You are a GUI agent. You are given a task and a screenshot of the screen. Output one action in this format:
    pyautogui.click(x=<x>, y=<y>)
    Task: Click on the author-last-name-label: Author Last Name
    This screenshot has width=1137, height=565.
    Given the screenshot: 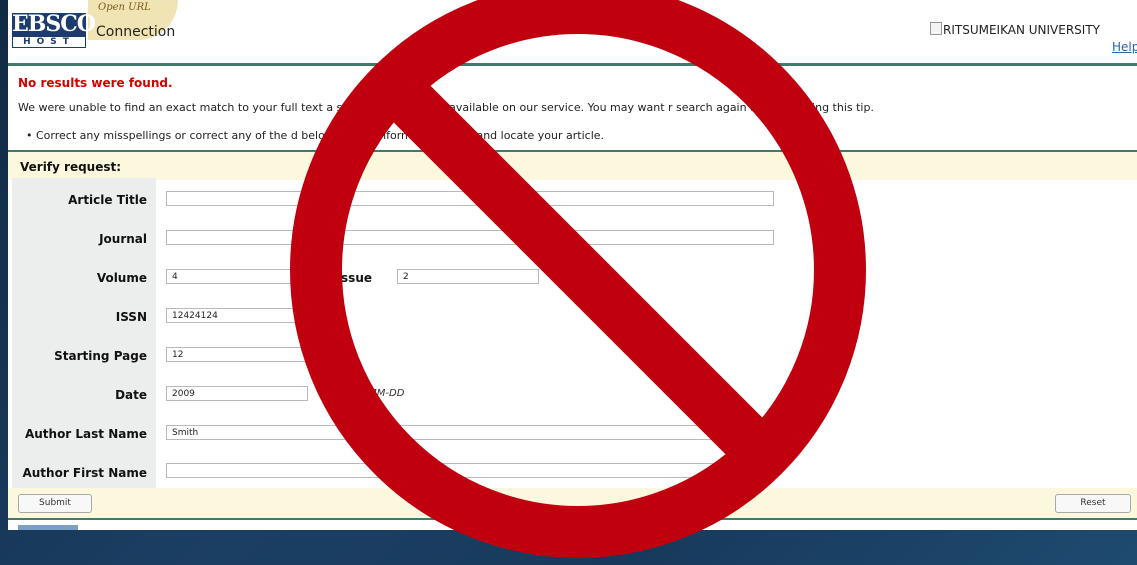 What is the action you would take?
    pyautogui.click(x=85, y=434)
    